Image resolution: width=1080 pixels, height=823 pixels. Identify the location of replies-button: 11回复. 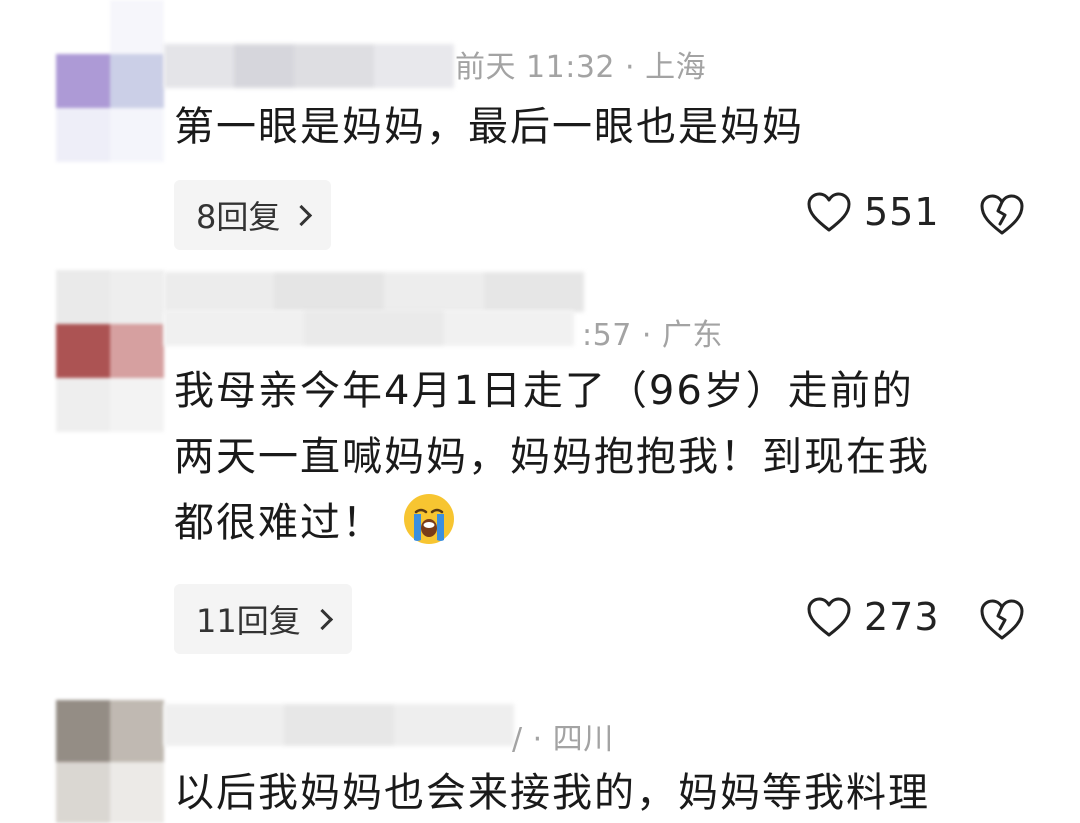
(263, 619).